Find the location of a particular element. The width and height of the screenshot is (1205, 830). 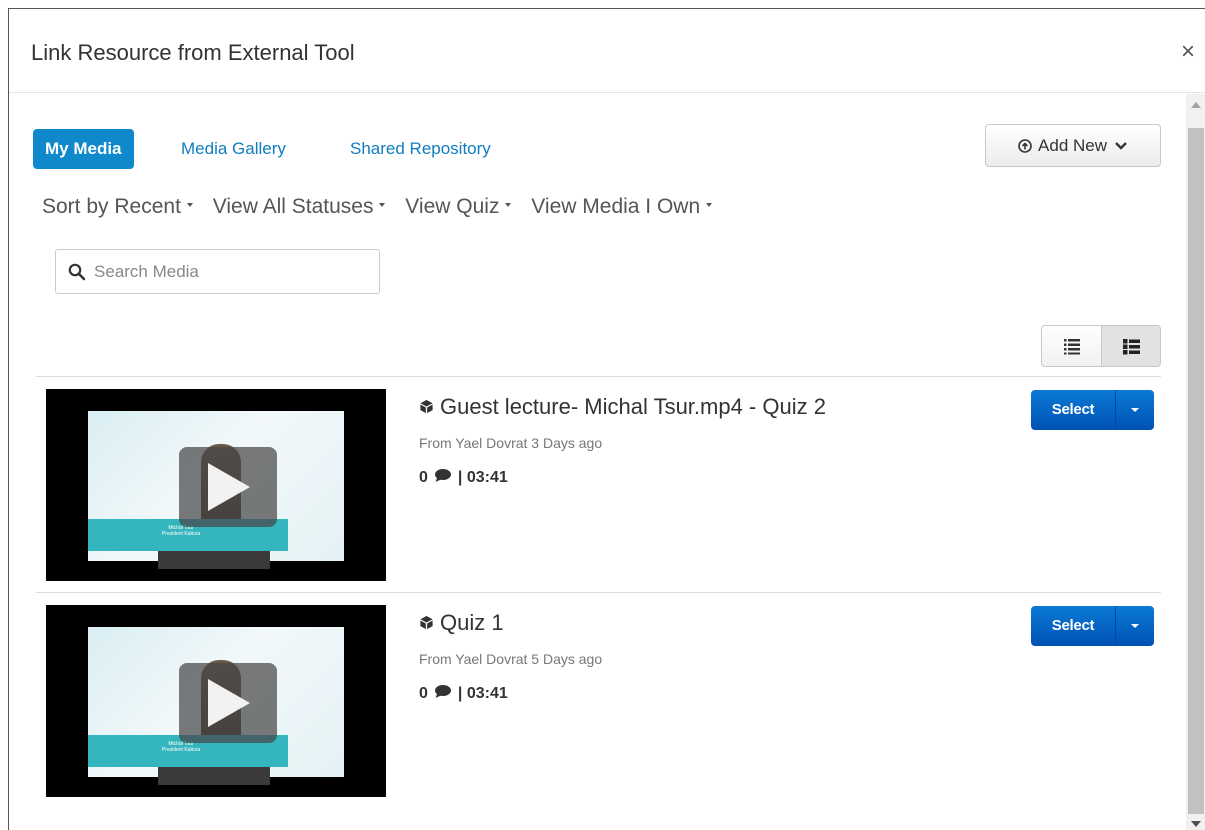

view-toggle is located at coordinates (1101, 346).